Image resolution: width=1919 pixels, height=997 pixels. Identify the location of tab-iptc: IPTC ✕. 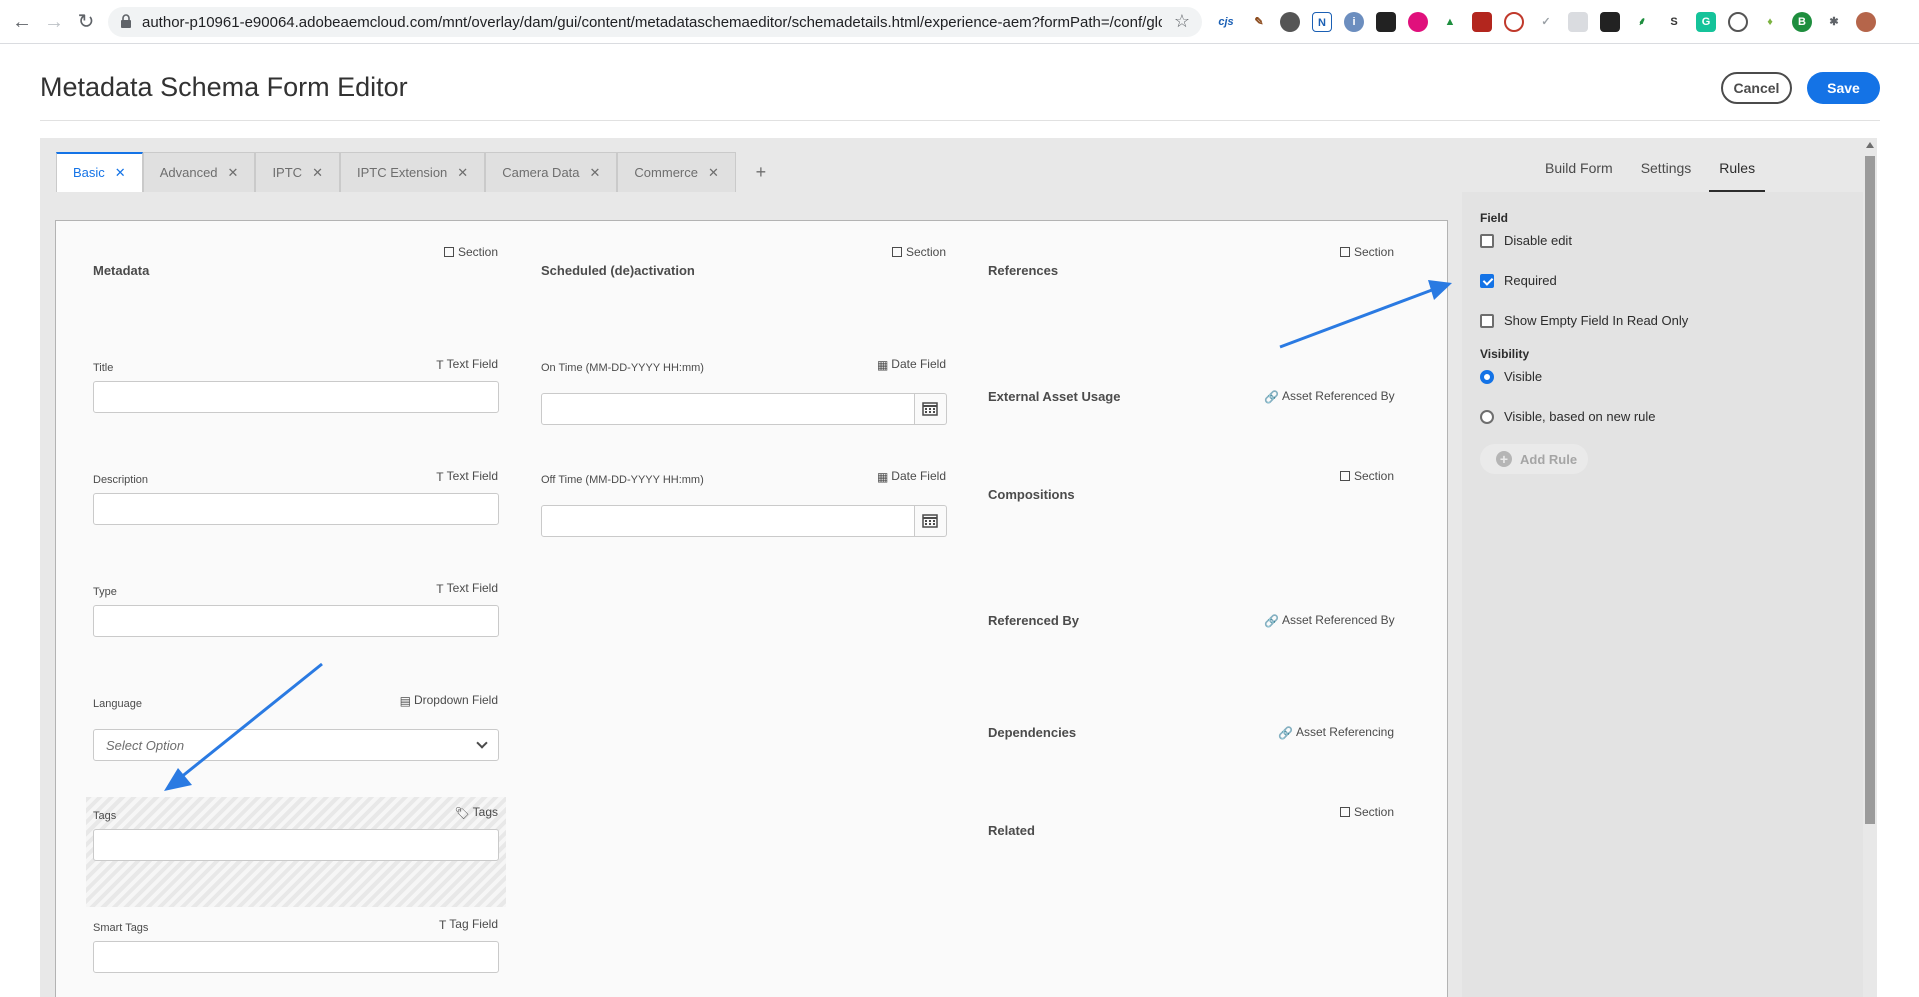
(297, 172).